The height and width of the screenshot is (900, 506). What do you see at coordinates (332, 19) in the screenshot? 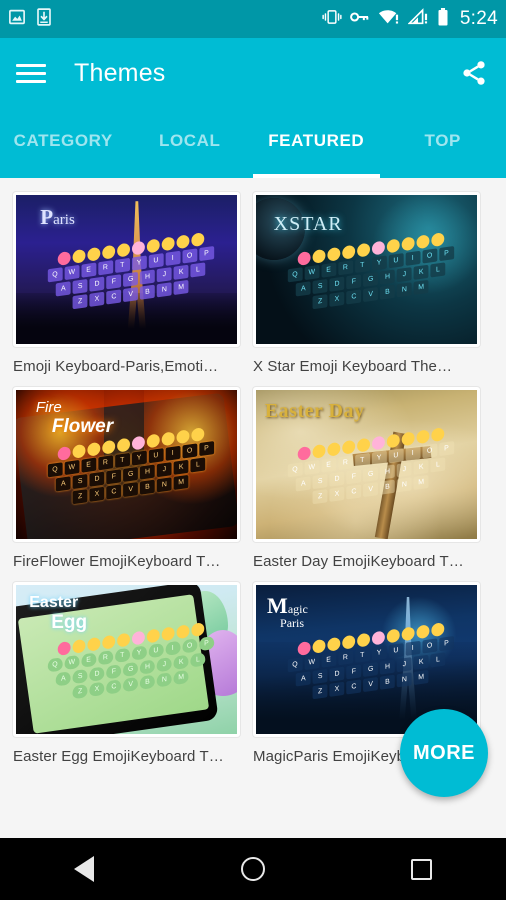
I see `vibrate-icon` at bounding box center [332, 19].